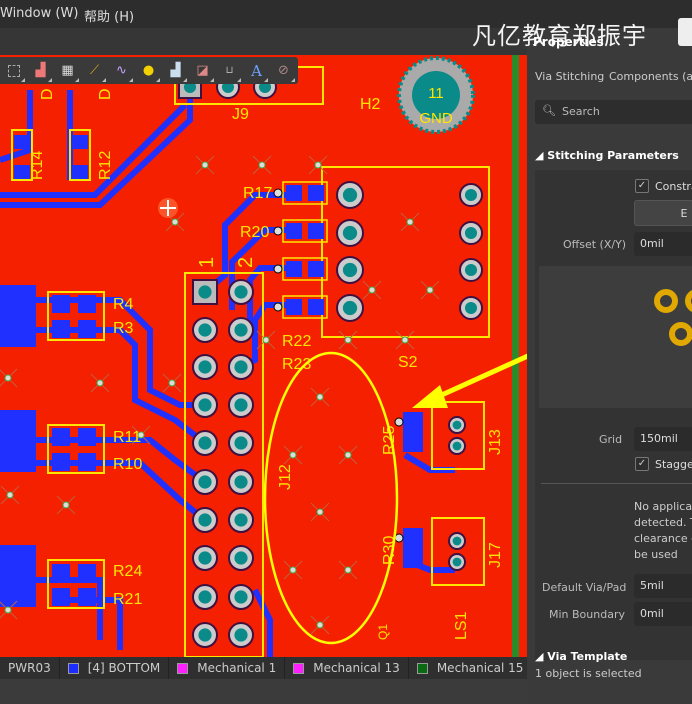  I want to click on arc-icon: ⊘, so click(283, 70).